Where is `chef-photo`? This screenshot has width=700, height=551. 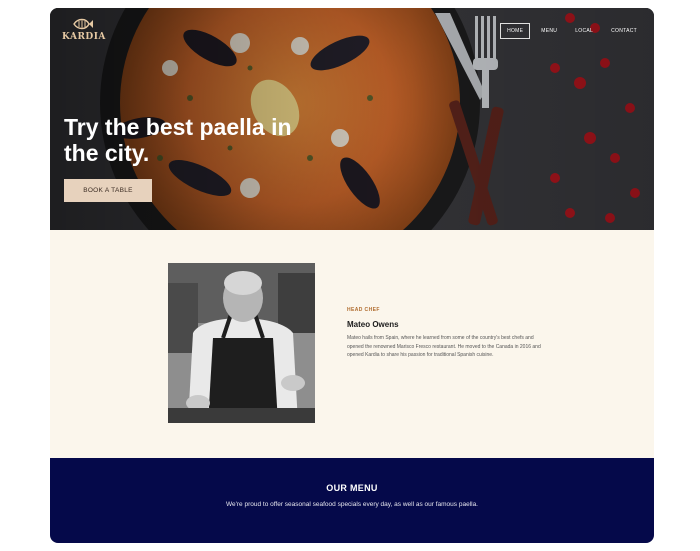 chef-photo is located at coordinates (241, 343).